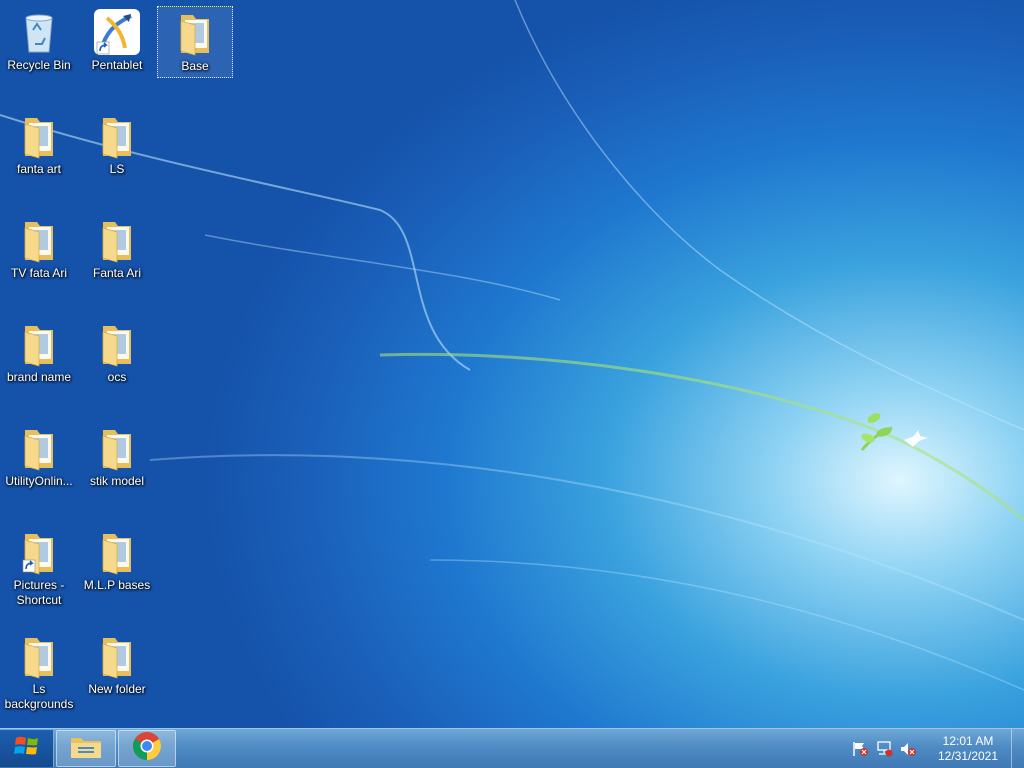 The height and width of the screenshot is (768, 1024). I want to click on taskbar-chrome-button, so click(147, 748).